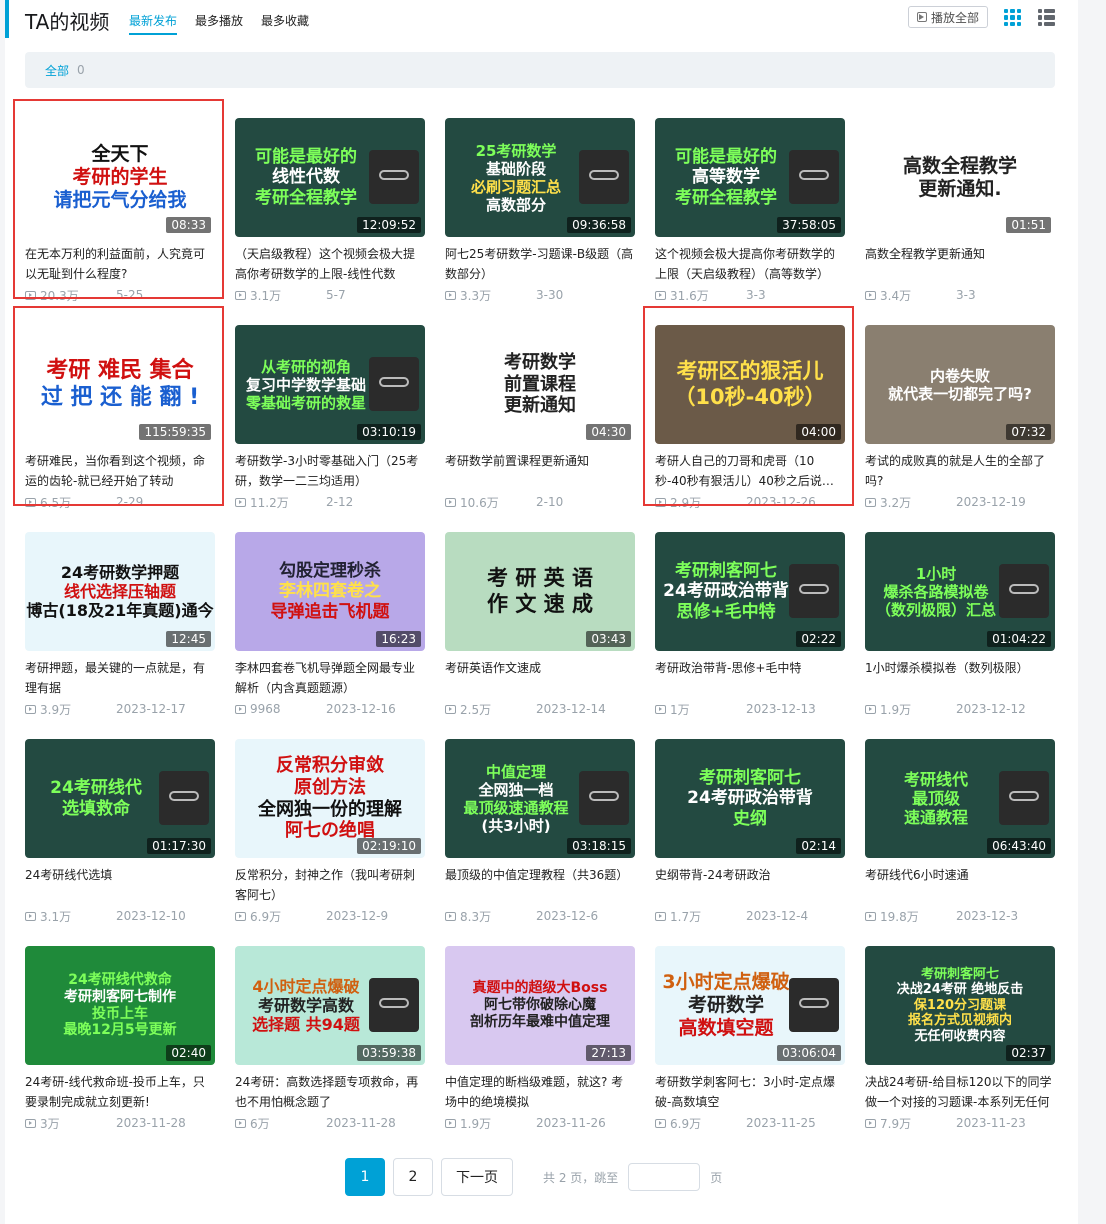 The image size is (1106, 1224). Describe the element at coordinates (96, 788) in the screenshot. I see `thumbnail-text: 24考研线代` at that location.